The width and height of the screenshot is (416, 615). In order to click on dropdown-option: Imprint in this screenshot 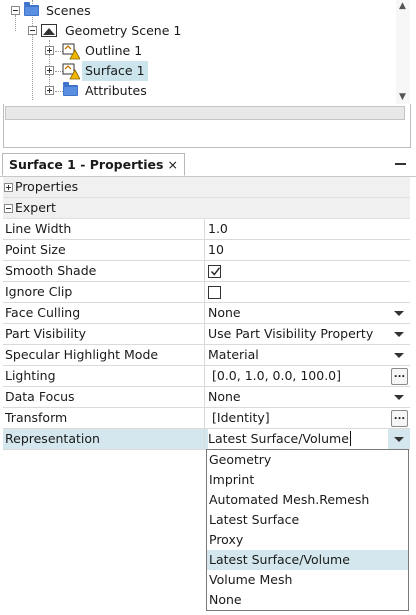, I will do `click(307, 480)`.